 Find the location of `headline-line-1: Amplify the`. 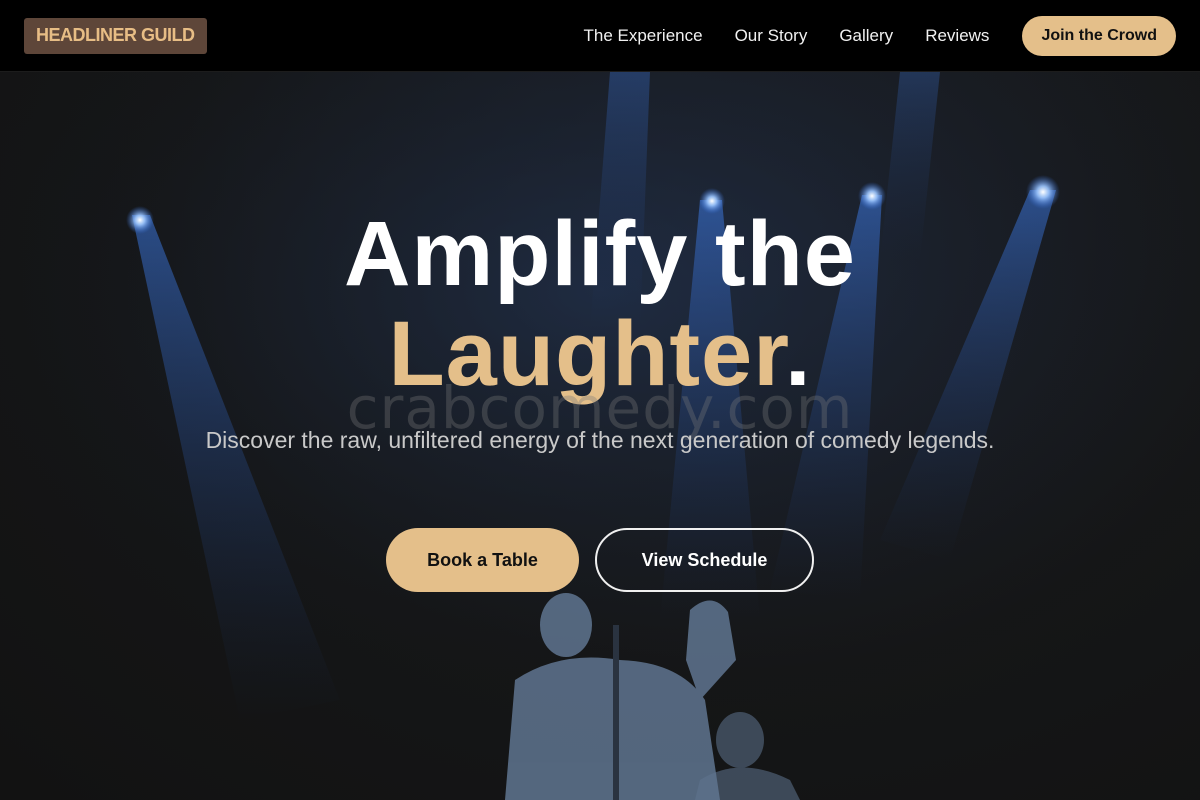

headline-line-1: Amplify the is located at coordinates (600, 254).